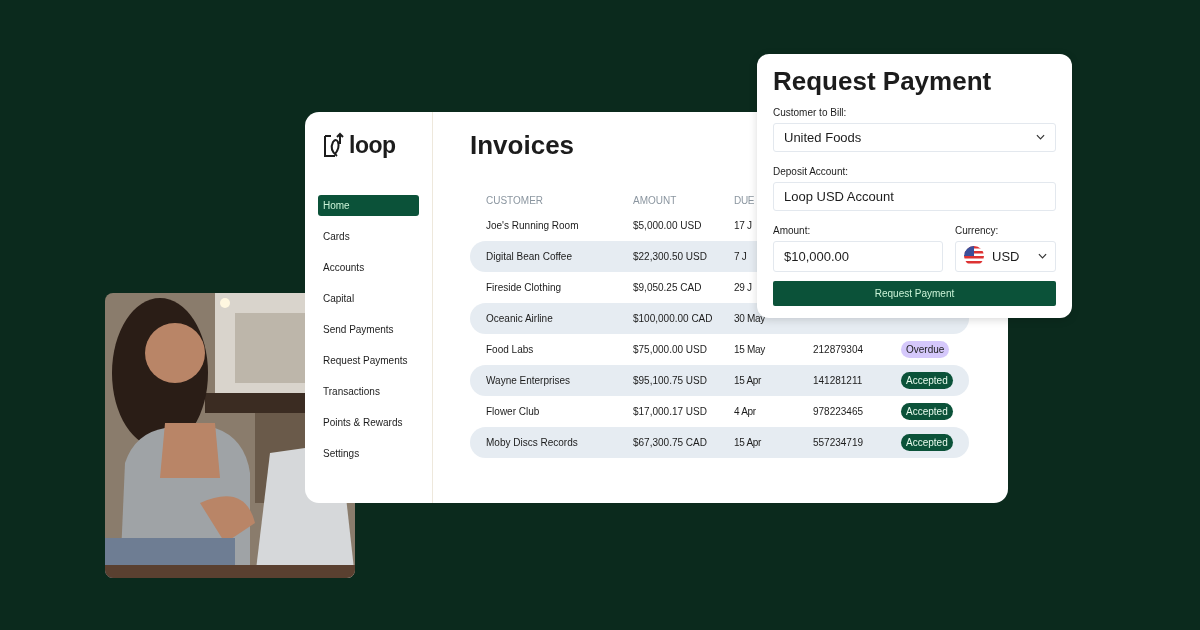 The image size is (1200, 630). What do you see at coordinates (743, 287) in the screenshot?
I see `table-cell: 29 J` at bounding box center [743, 287].